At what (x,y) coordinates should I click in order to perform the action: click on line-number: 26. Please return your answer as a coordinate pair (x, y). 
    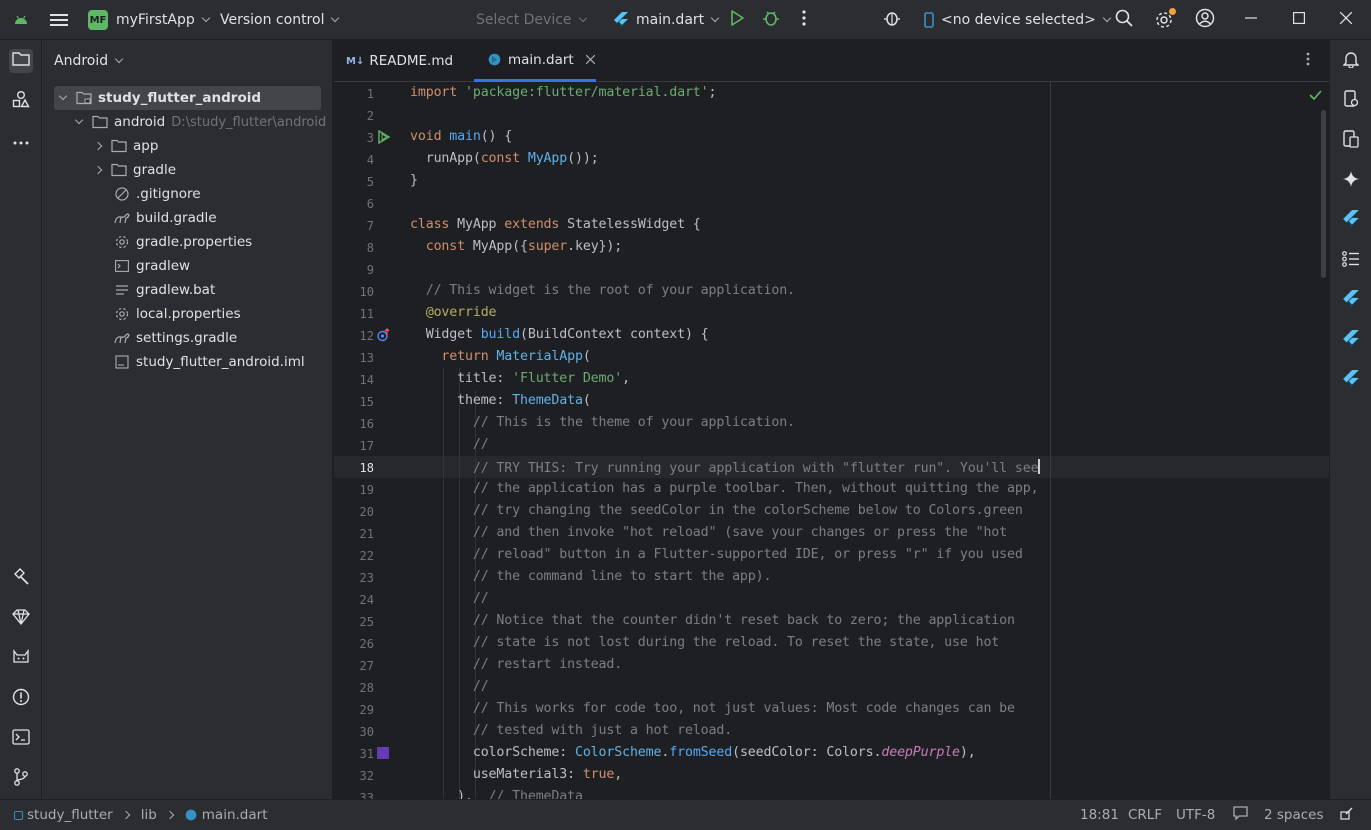
    Looking at the image, I should click on (366, 644).